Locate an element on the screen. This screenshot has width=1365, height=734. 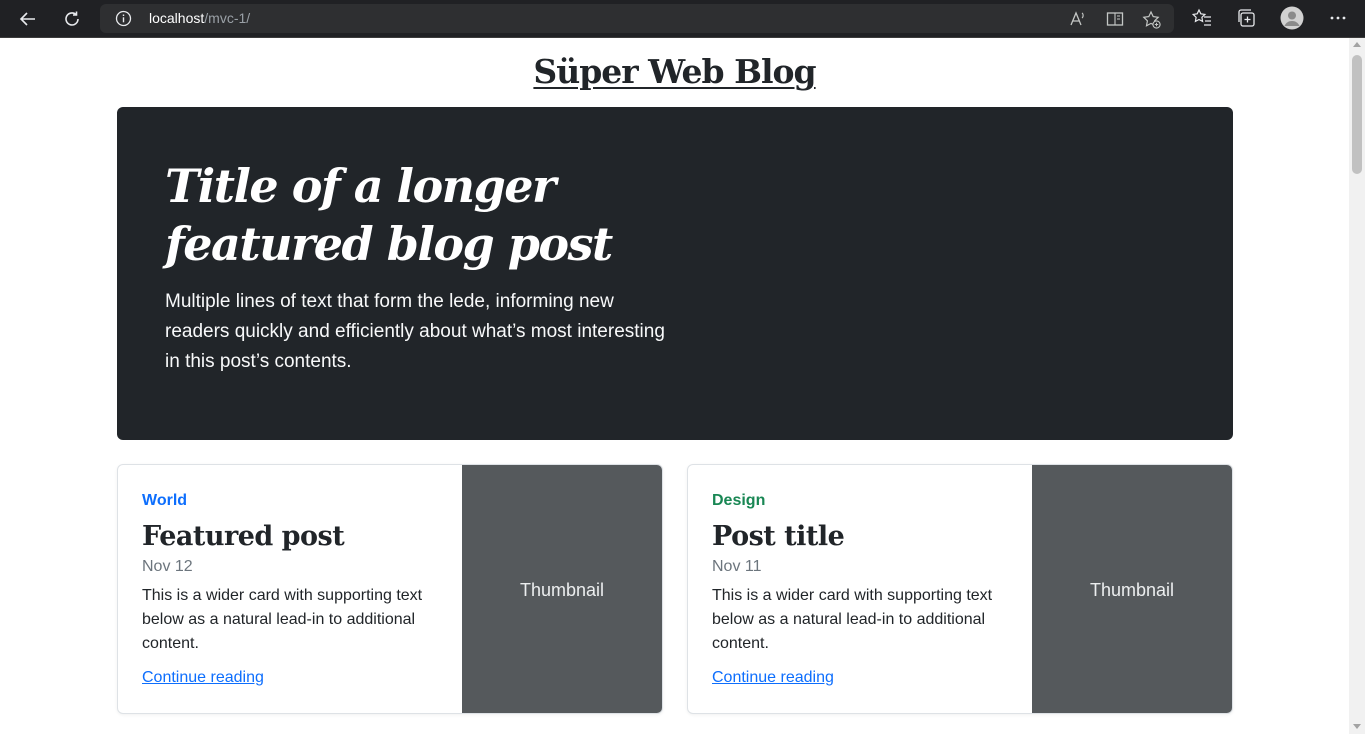
scroll-up-arrow-icon is located at coordinates (1357, 44).